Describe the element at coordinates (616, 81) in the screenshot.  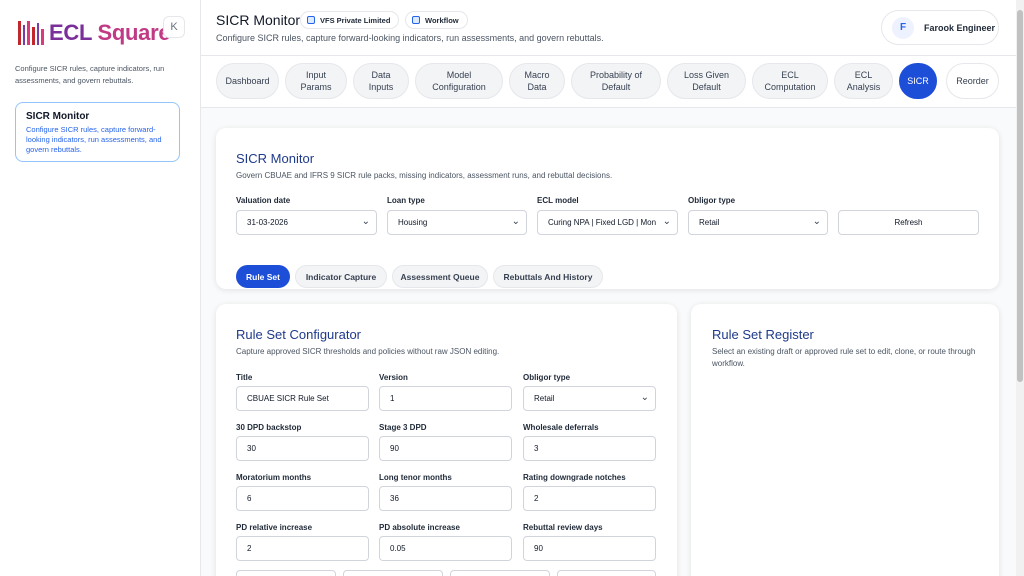
I see `tab-probability-of-default: Probability of Default` at that location.